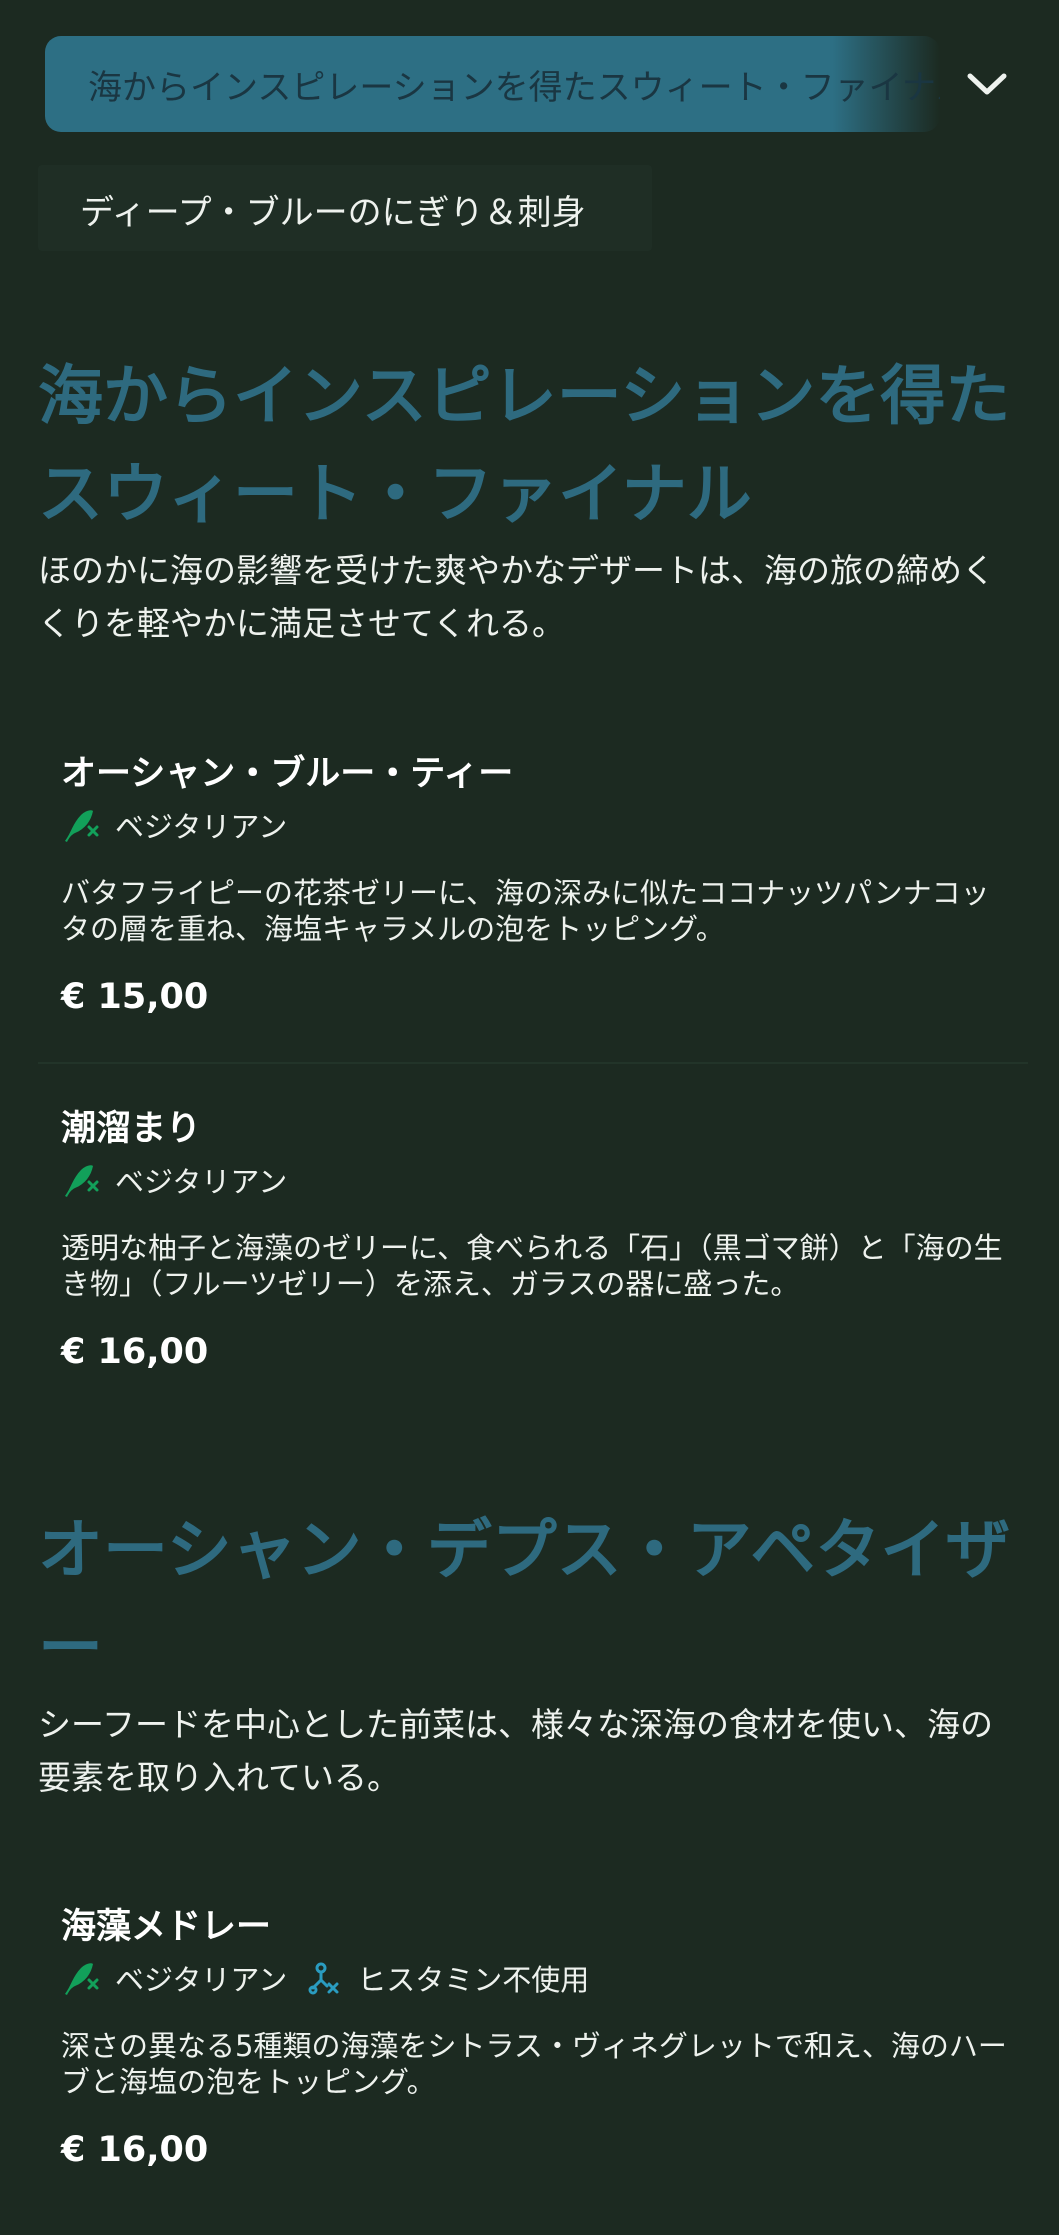 The image size is (1059, 2235). I want to click on menu-item-tags: ベジタリアン ヒスタミン不使用, so click(333, 1978).